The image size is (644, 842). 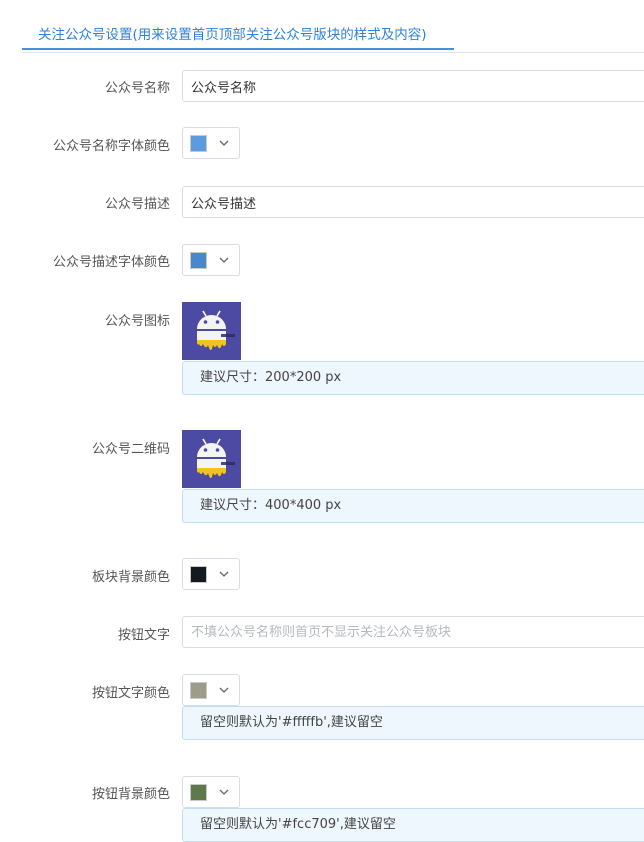 I want to click on account-name-input, so click(x=413, y=86).